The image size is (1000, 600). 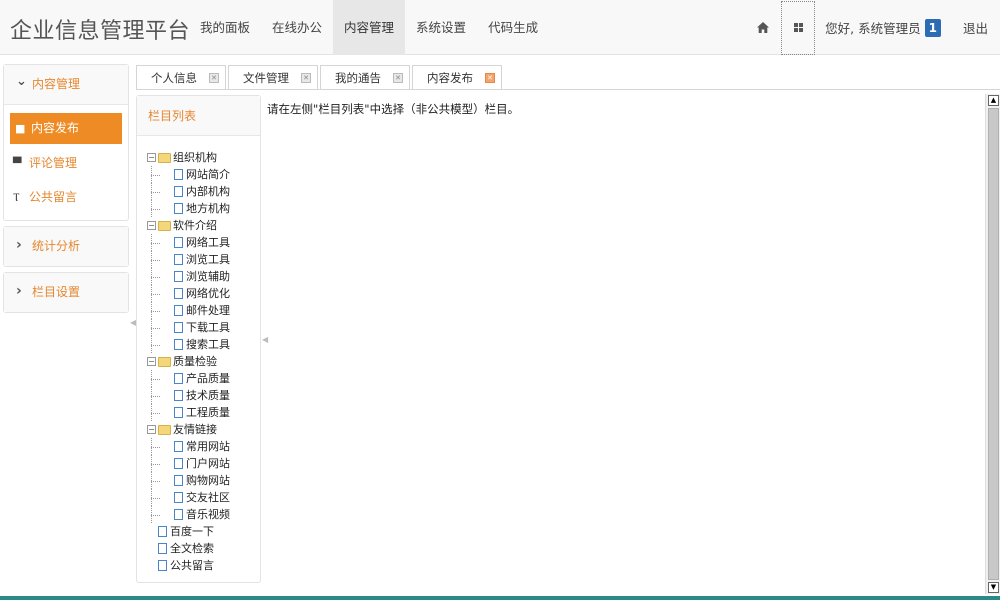 I want to click on sidebar-item: ▀ 评论管理, so click(x=66, y=163).